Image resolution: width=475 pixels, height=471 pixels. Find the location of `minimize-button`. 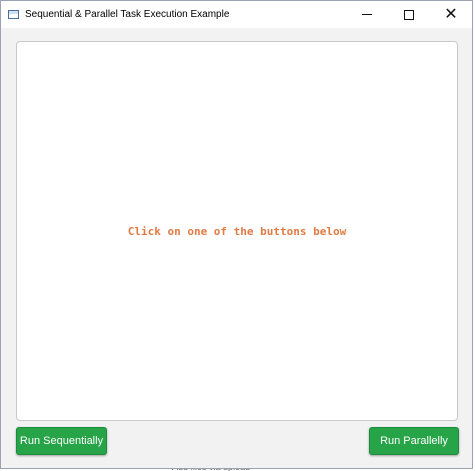

minimize-button is located at coordinates (367, 14).